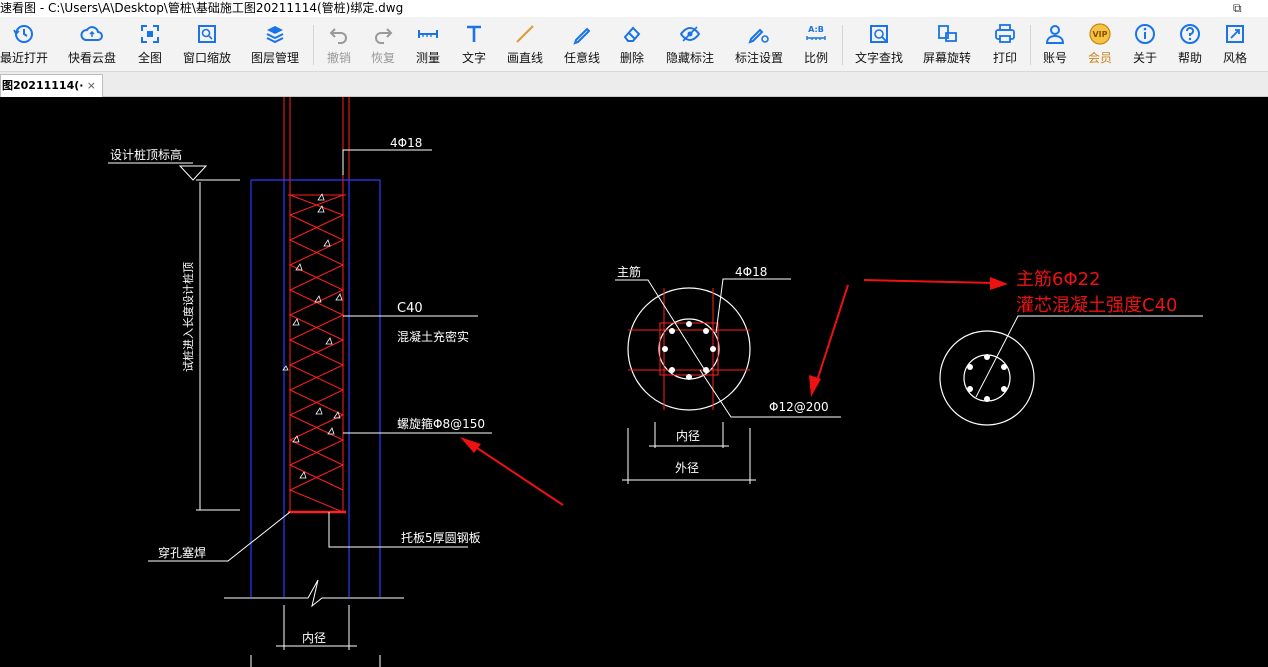 The width and height of the screenshot is (1268, 667). I want to click on undo-button: 撤销, so click(339, 44).